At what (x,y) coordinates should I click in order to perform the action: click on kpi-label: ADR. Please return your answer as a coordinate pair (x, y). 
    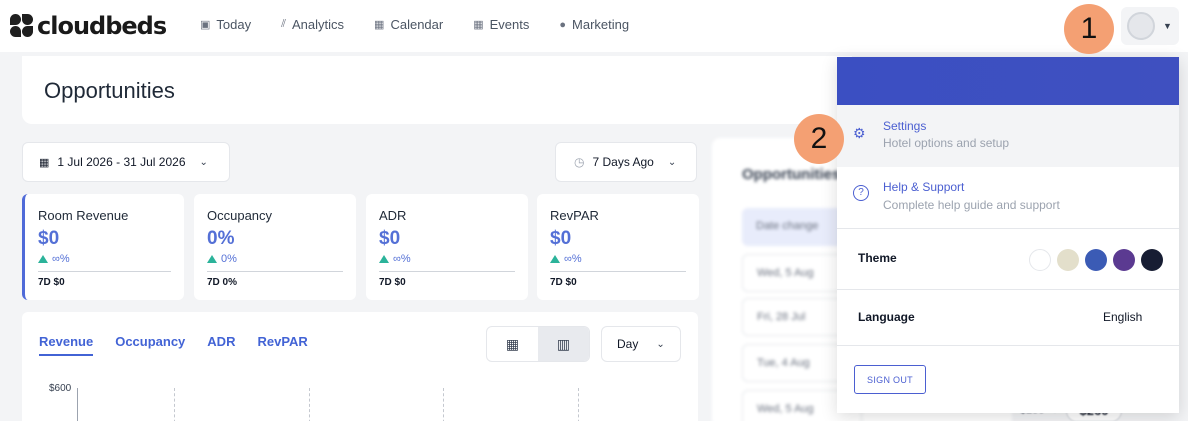
    Looking at the image, I should click on (393, 215).